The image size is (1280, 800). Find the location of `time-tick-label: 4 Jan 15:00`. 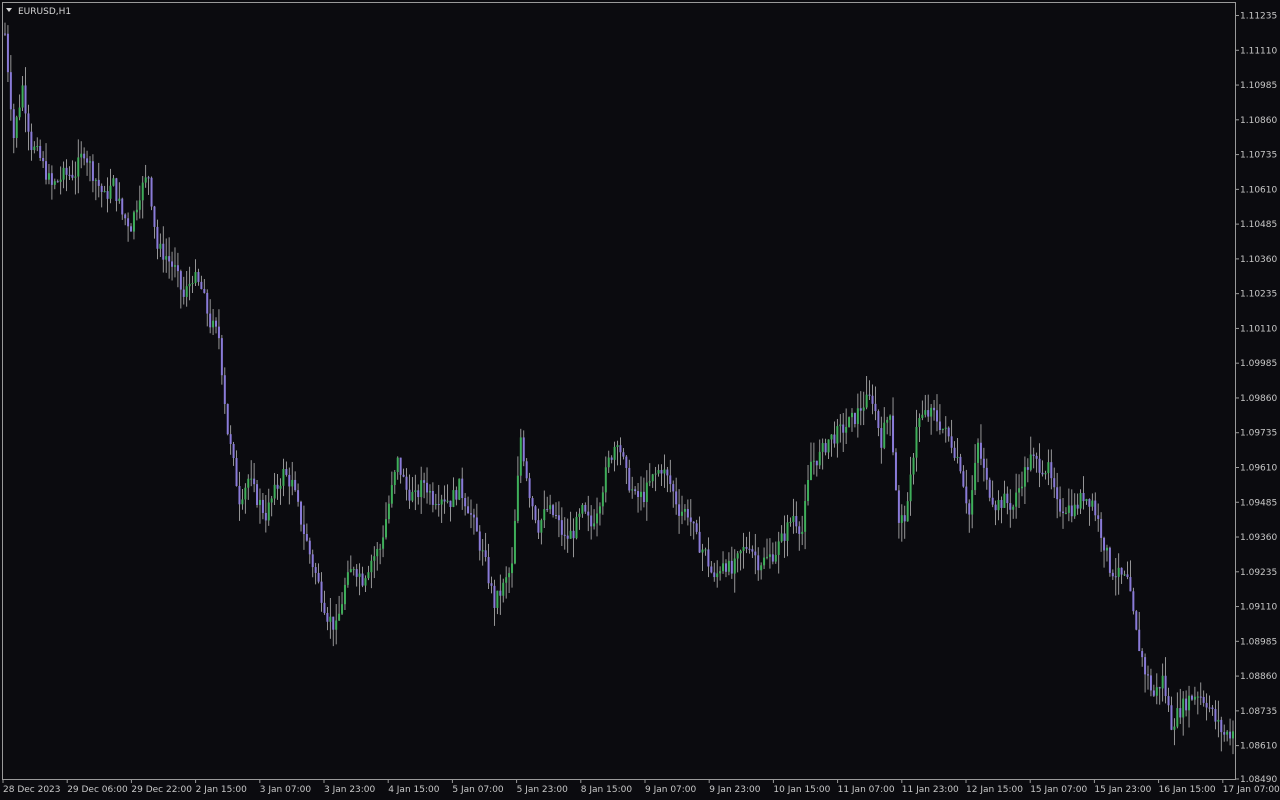

time-tick-label: 4 Jan 15:00 is located at coordinates (414, 790).